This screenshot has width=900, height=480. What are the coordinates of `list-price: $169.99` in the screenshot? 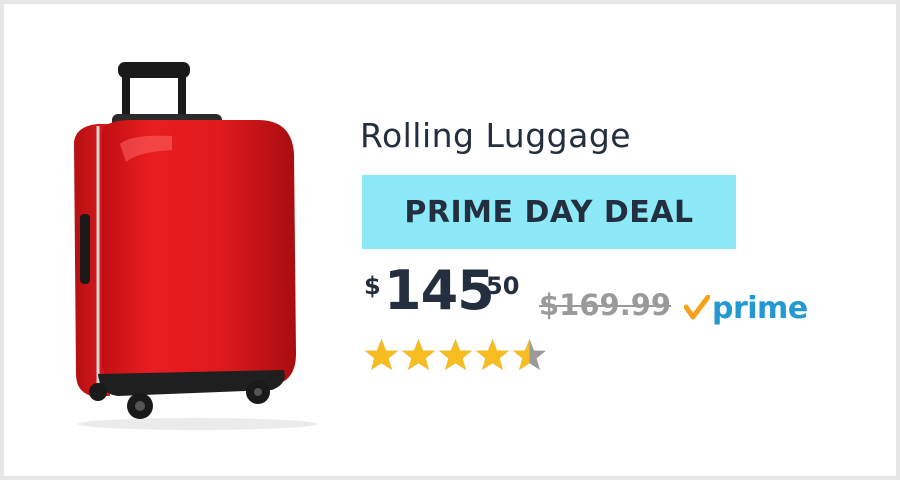 It's located at (605, 305).